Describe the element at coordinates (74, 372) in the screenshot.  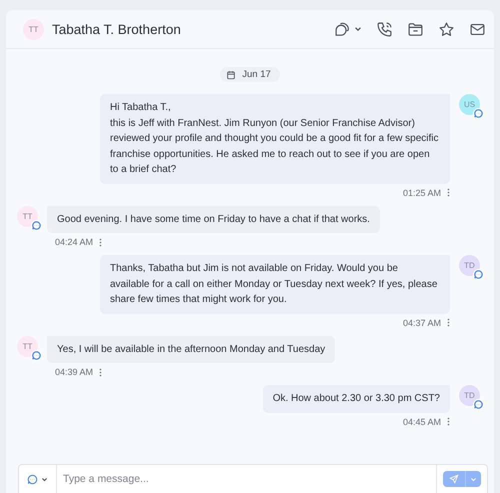
I see `message-time: 04:39 AM` at that location.